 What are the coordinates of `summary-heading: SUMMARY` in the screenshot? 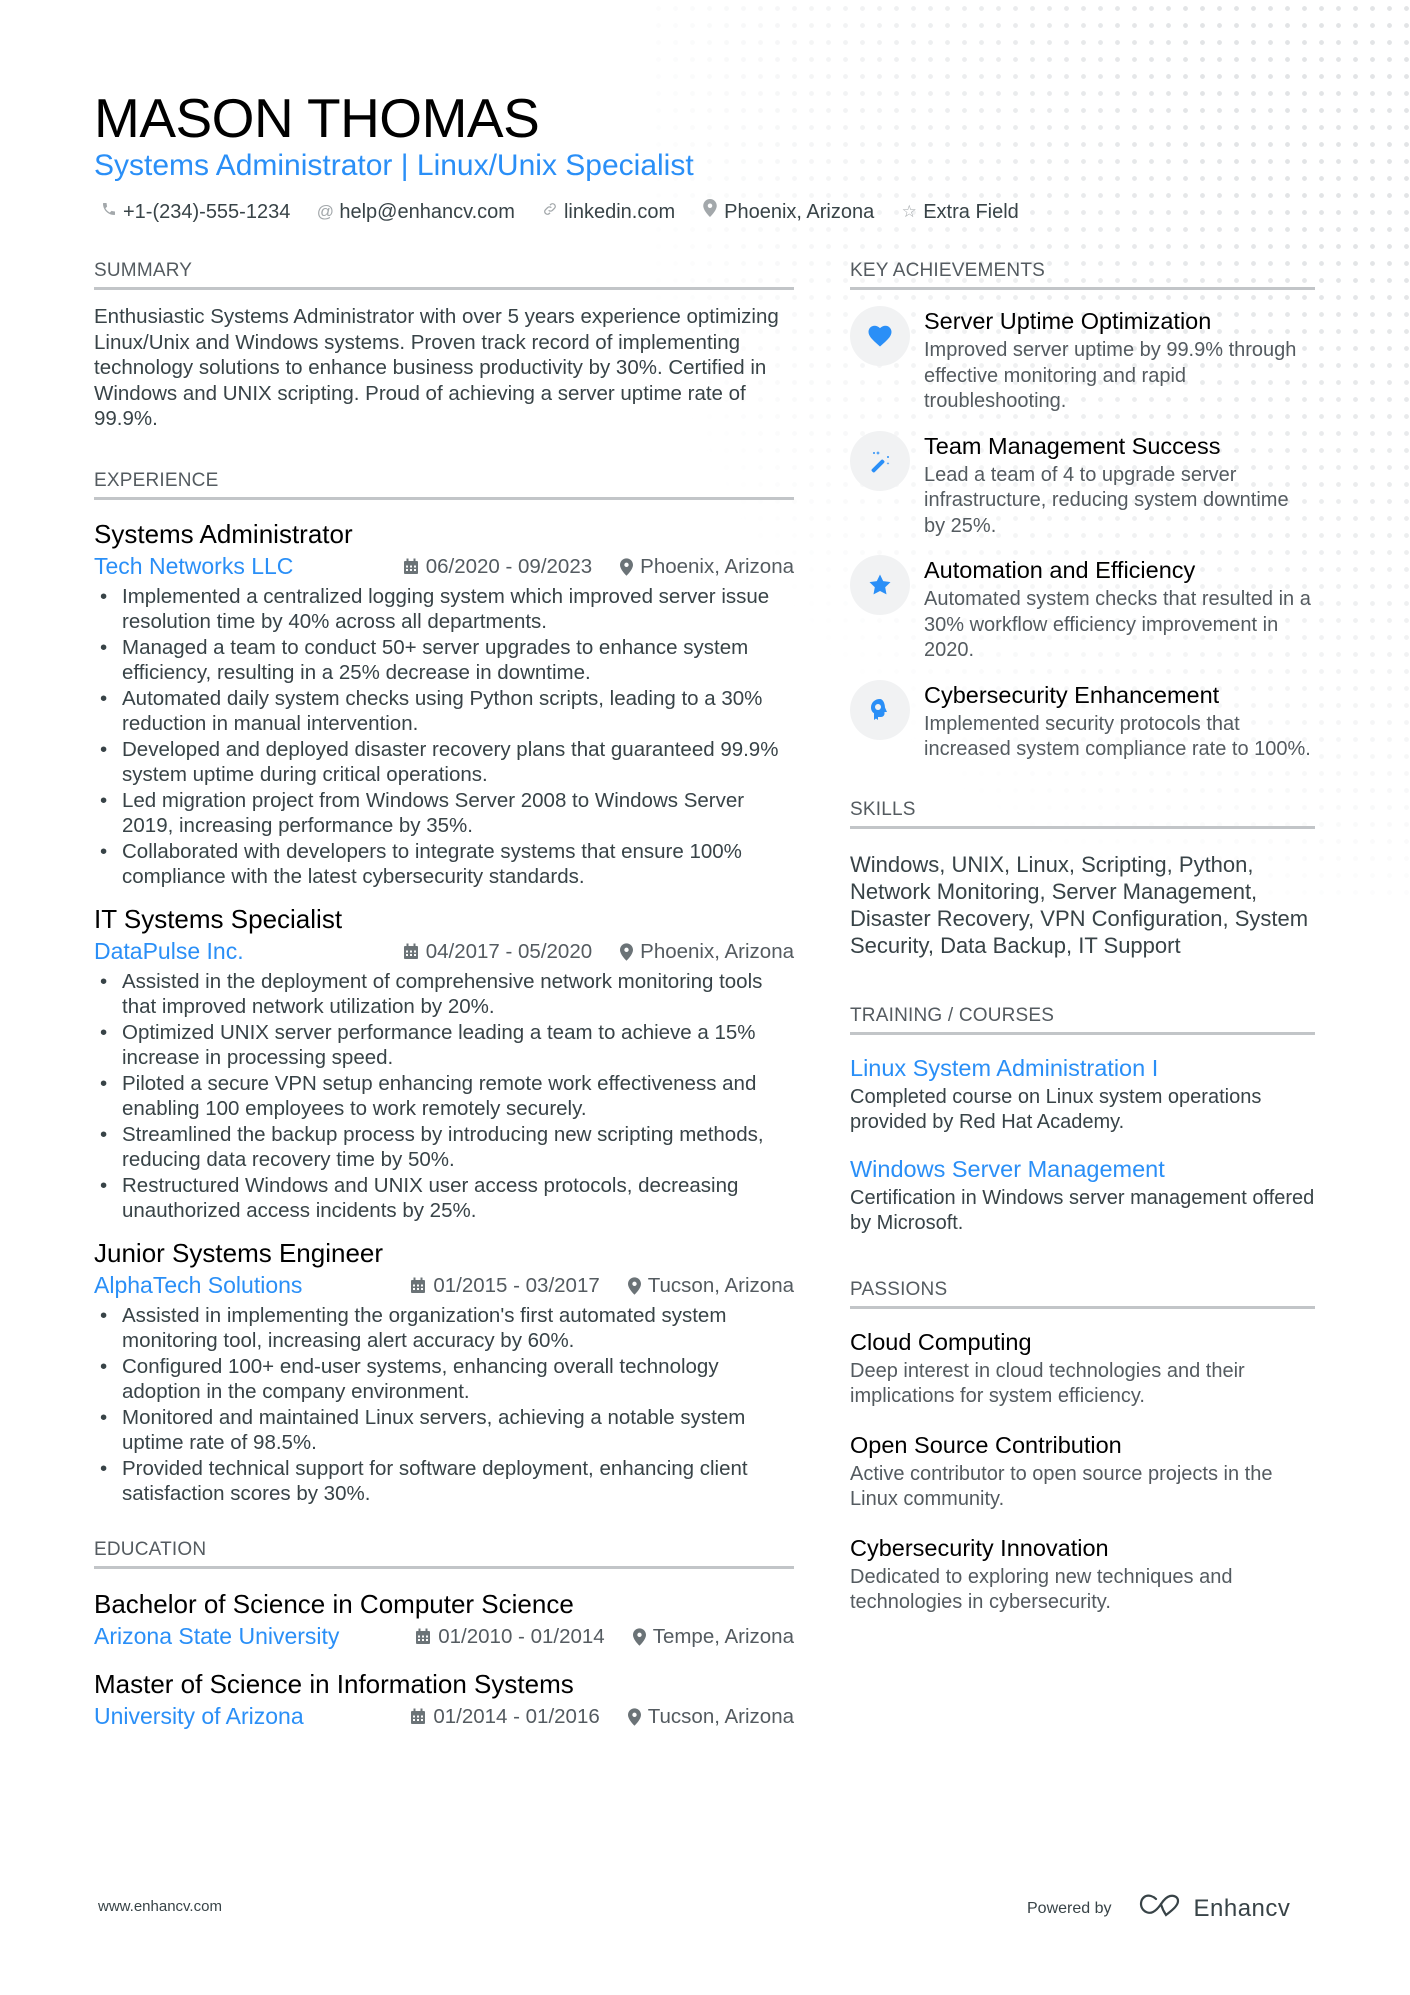 It's located at (444, 274).